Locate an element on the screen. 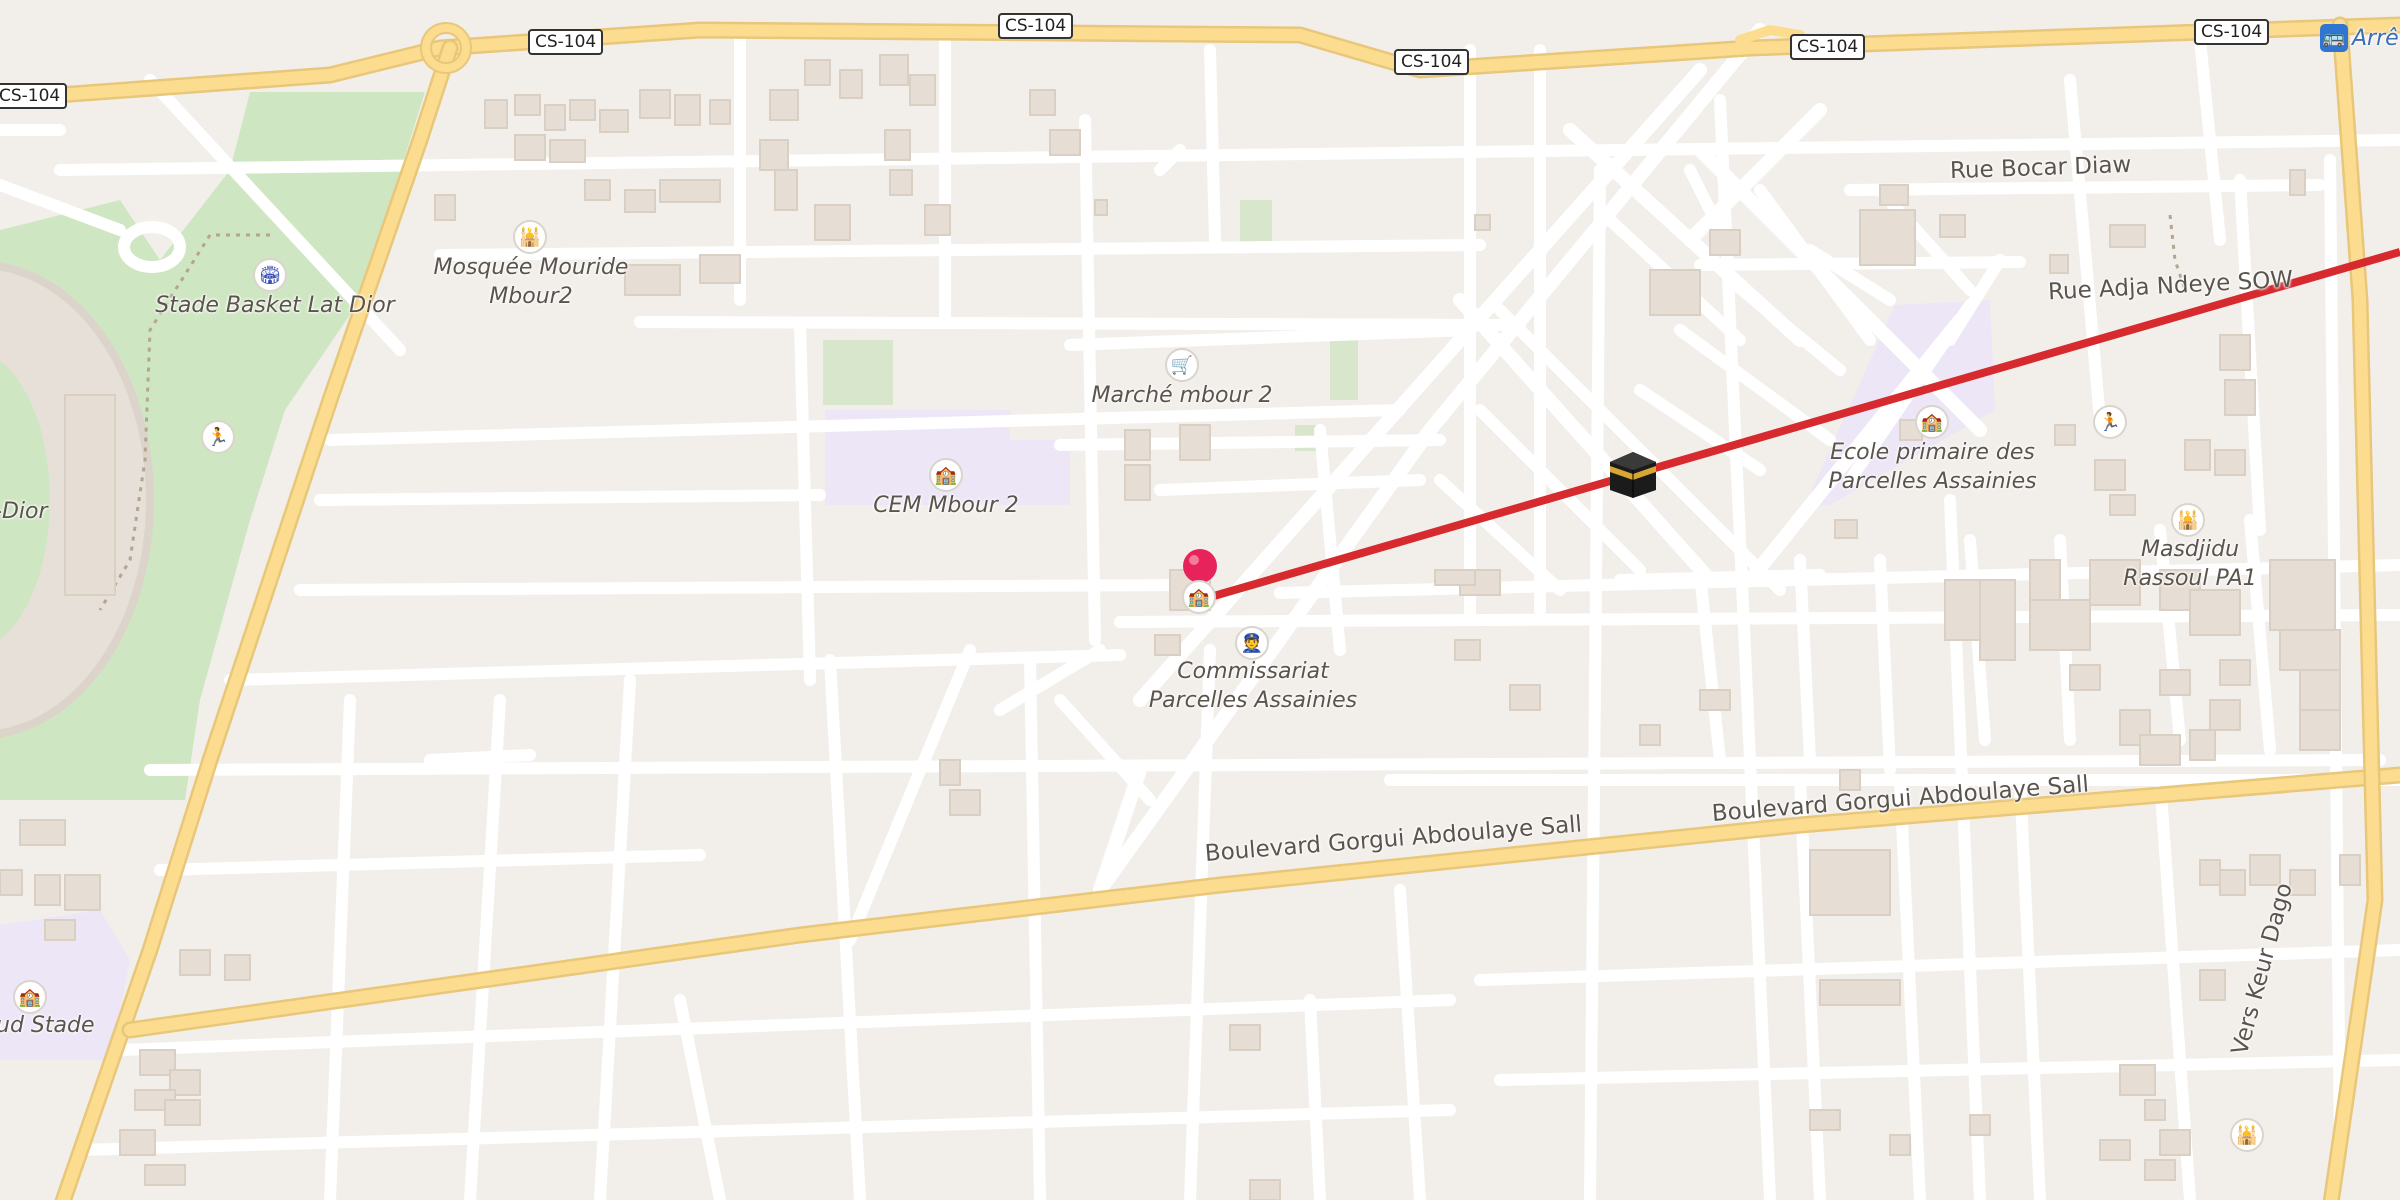 This screenshot has height=1200, width=2400. label-arret-partial: Arrê is located at coordinates (2375, 38).